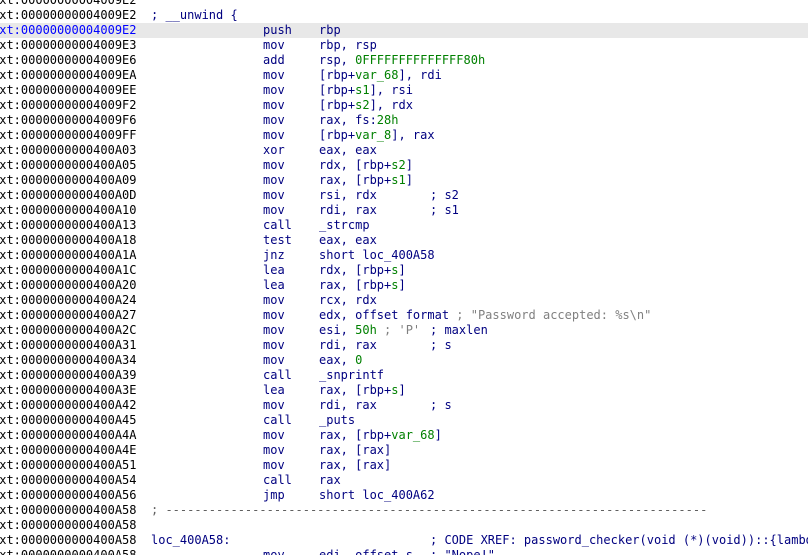 The height and width of the screenshot is (555, 808). I want to click on instruction-operands: _snprintf, so click(351, 375).